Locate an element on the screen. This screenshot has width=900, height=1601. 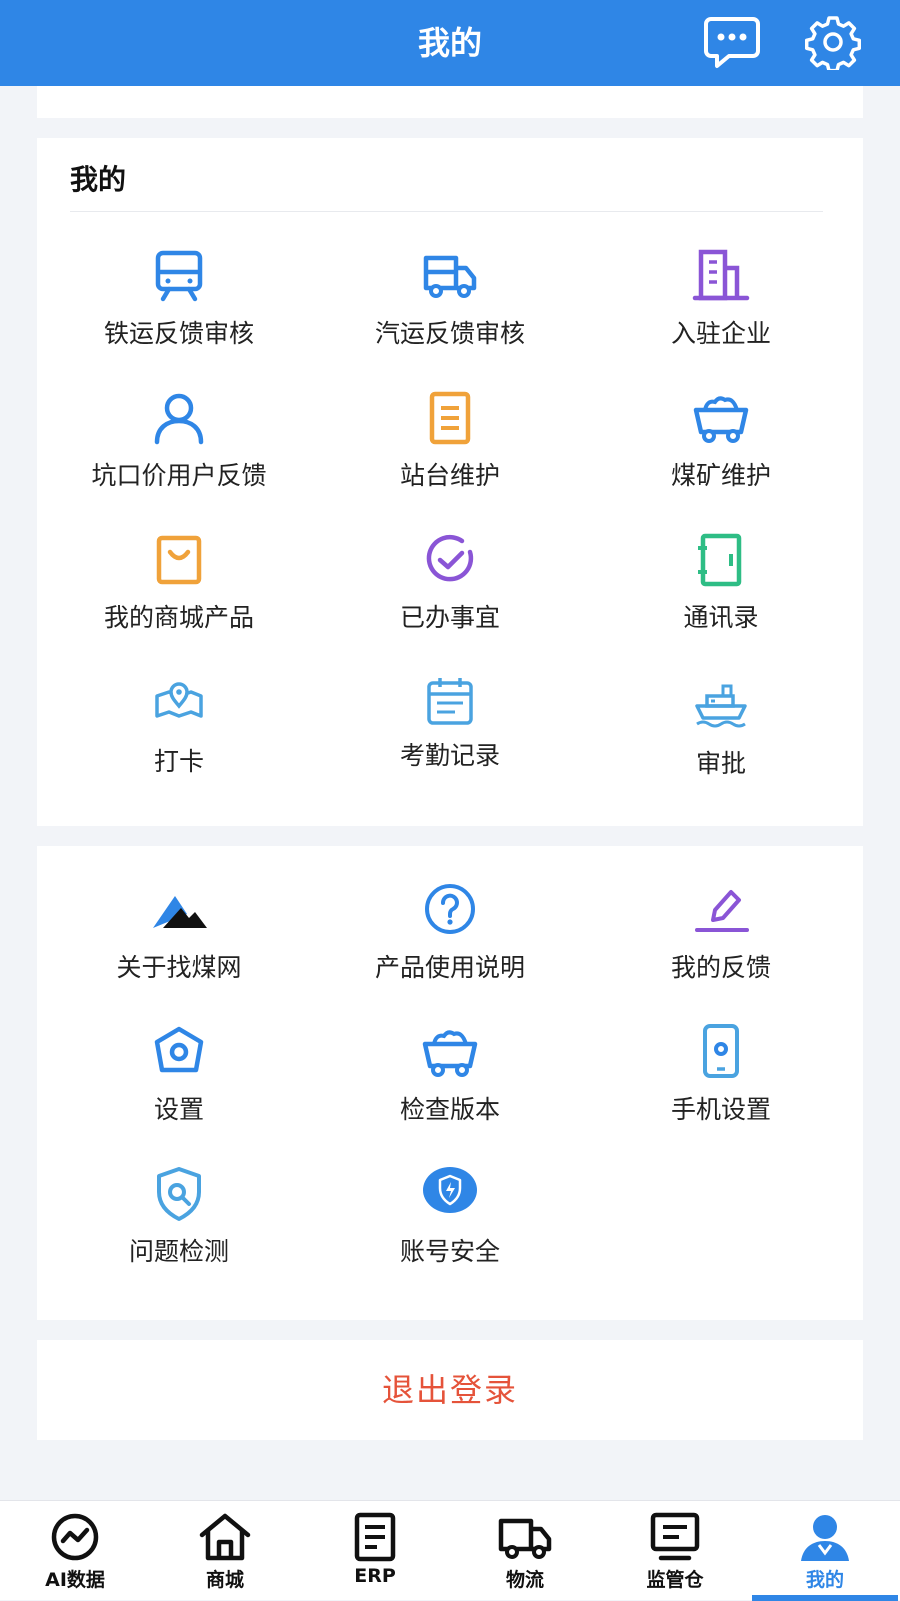
tab-ai-data: AI数据 is located at coordinates (75, 1551).